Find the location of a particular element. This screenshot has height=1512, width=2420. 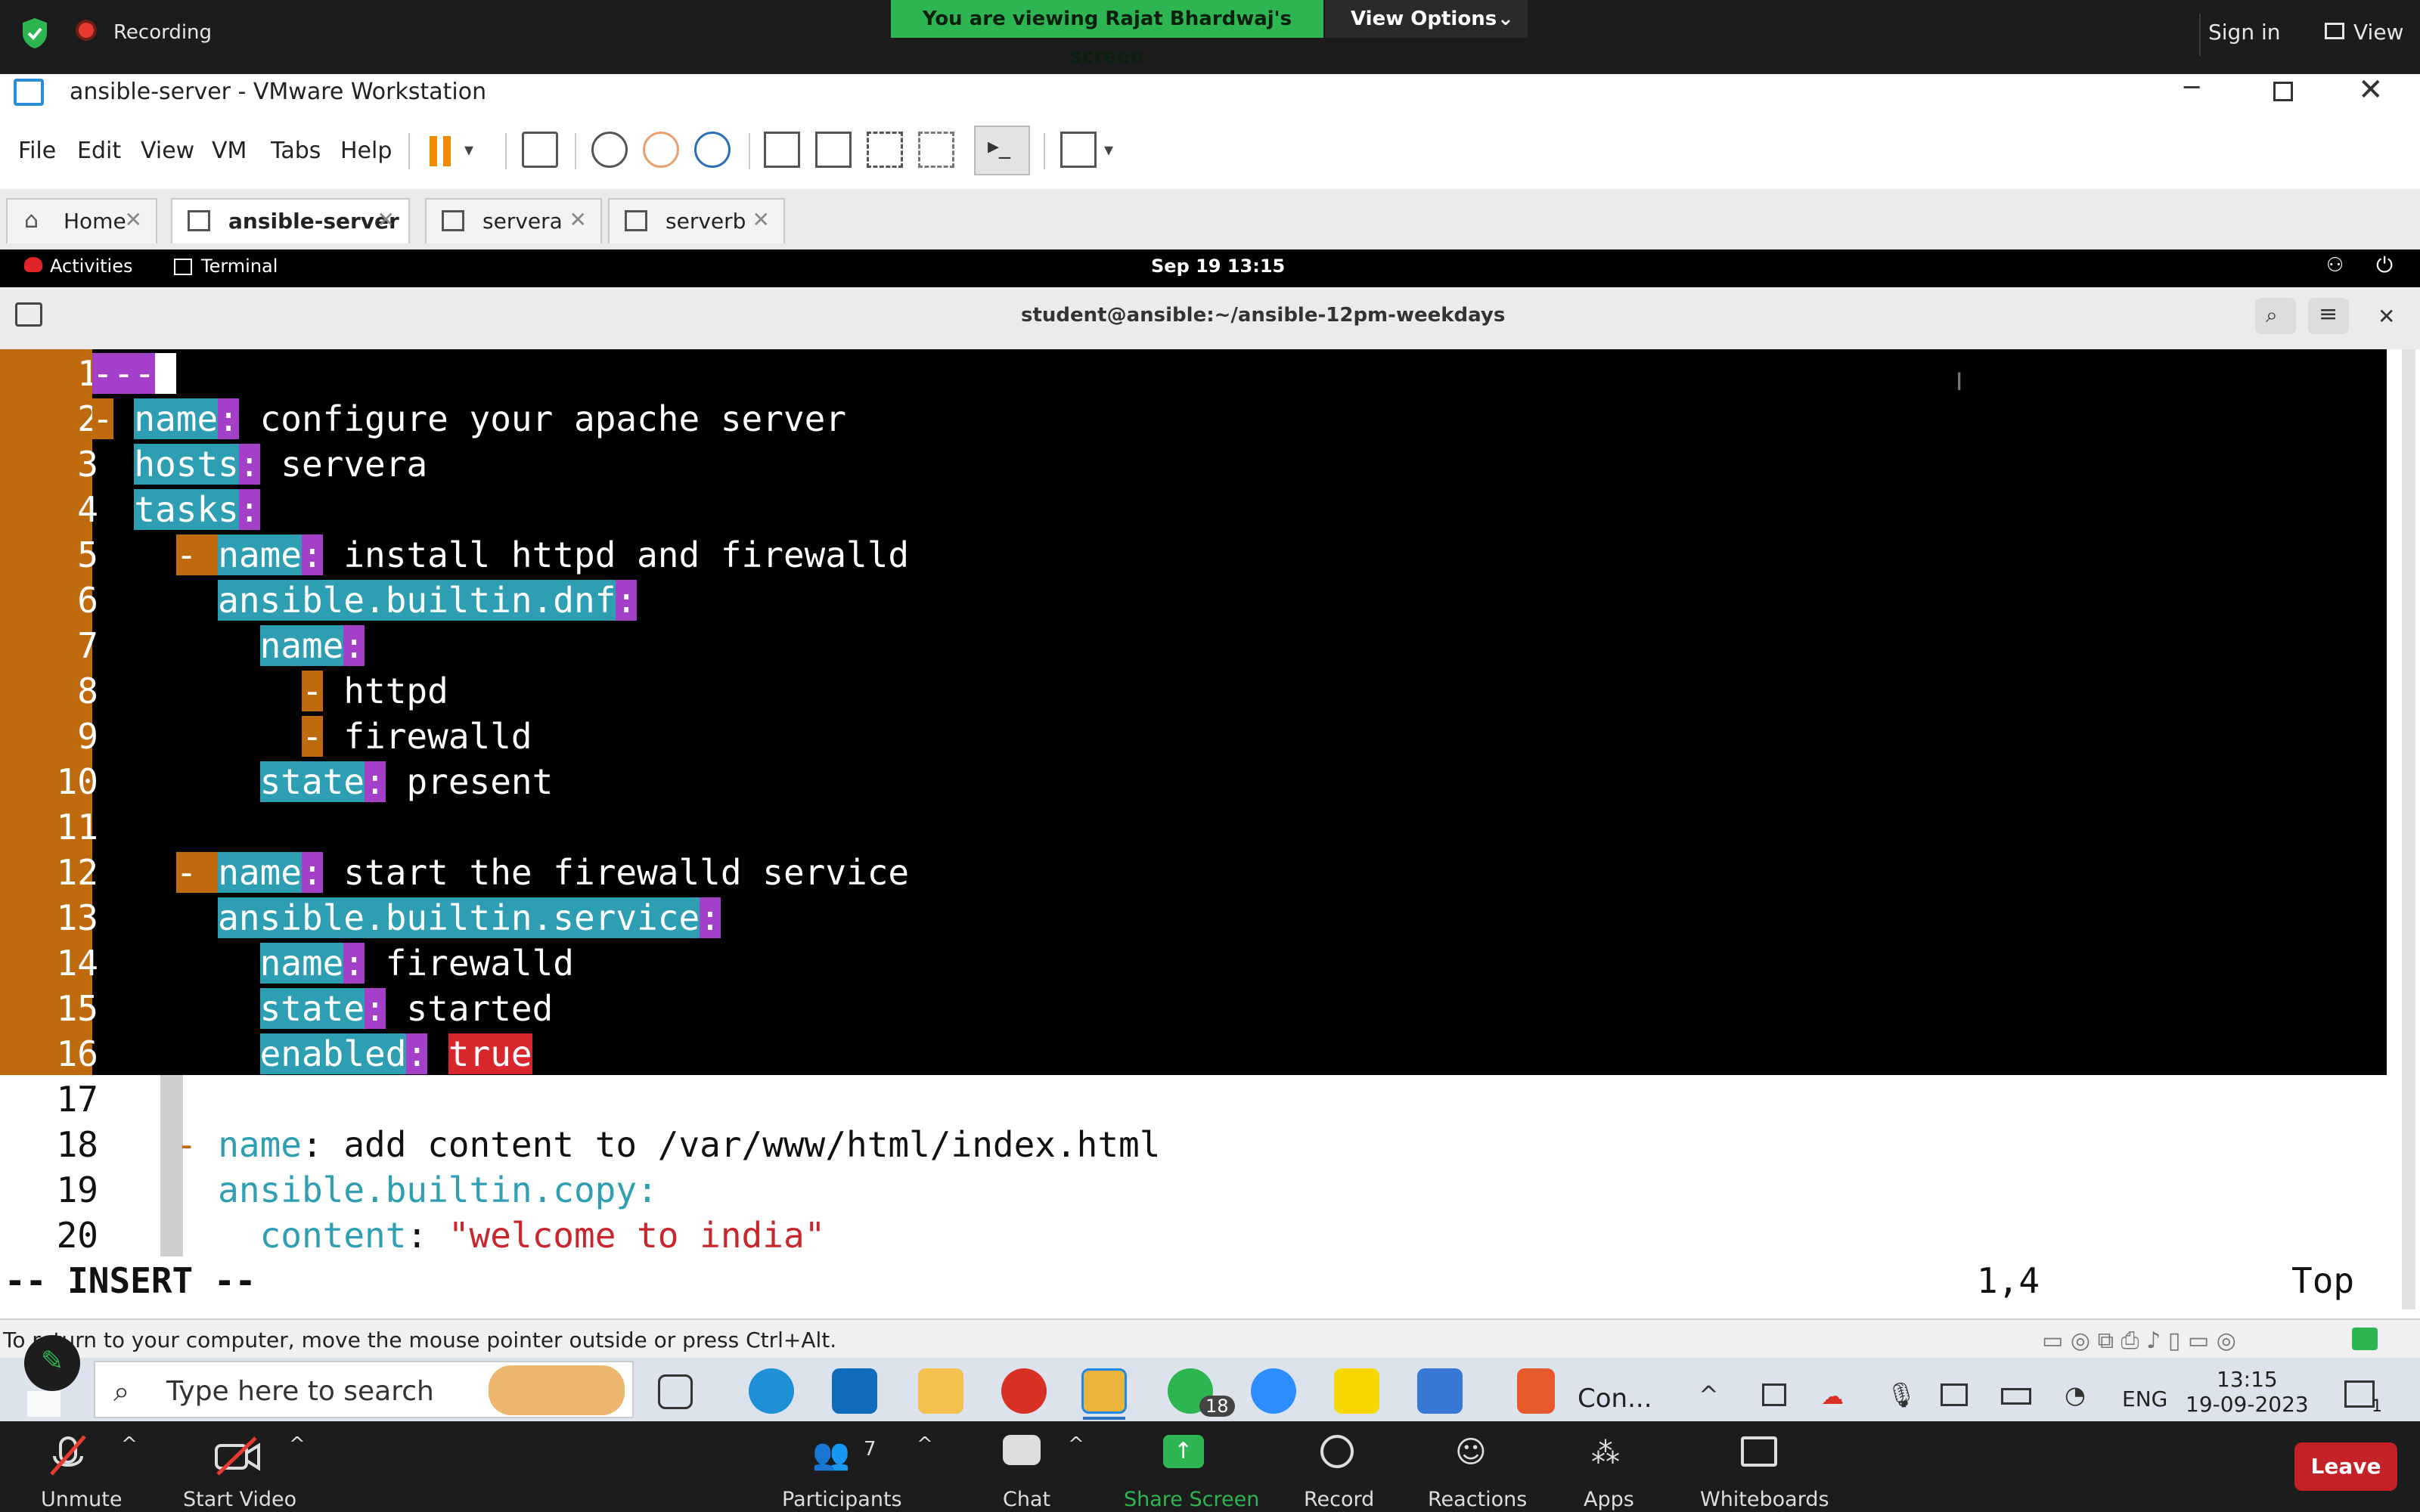

chat-button: Chat is located at coordinates (1026, 1499).